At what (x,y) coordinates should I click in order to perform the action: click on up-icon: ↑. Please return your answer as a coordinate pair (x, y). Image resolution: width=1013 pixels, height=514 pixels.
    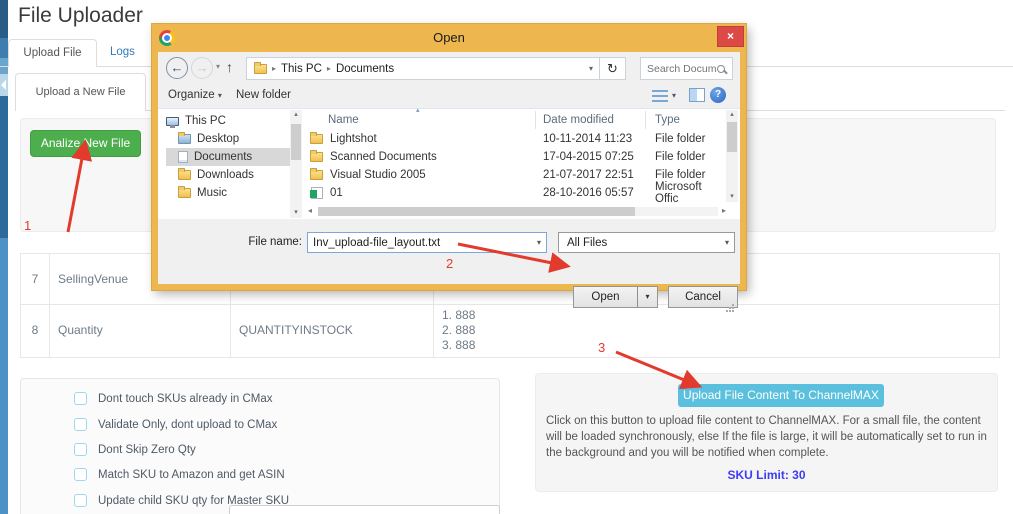
    Looking at the image, I should click on (229, 67).